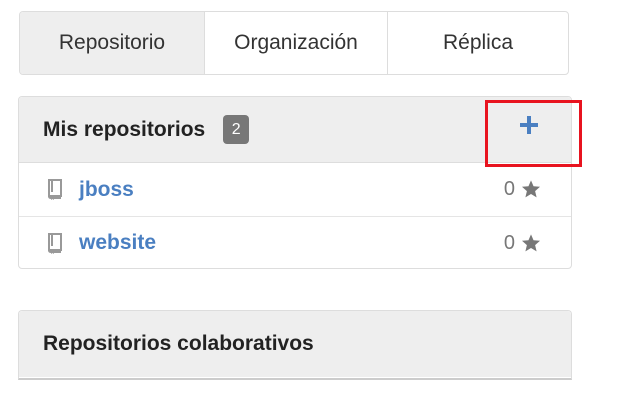  What do you see at coordinates (295, 242) in the screenshot?
I see `repository-list-item: website 0` at bounding box center [295, 242].